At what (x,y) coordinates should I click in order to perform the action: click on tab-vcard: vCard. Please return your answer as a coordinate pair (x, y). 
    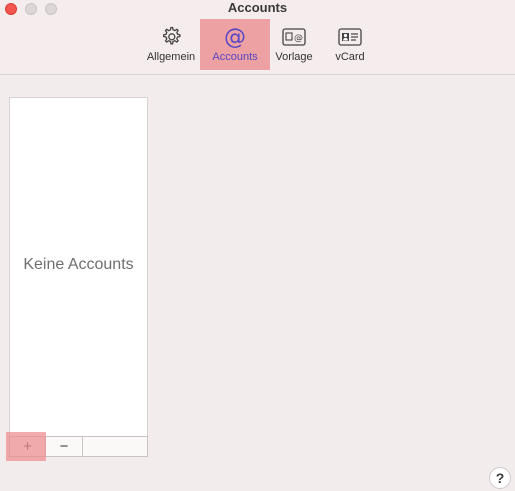
    Looking at the image, I should click on (350, 44).